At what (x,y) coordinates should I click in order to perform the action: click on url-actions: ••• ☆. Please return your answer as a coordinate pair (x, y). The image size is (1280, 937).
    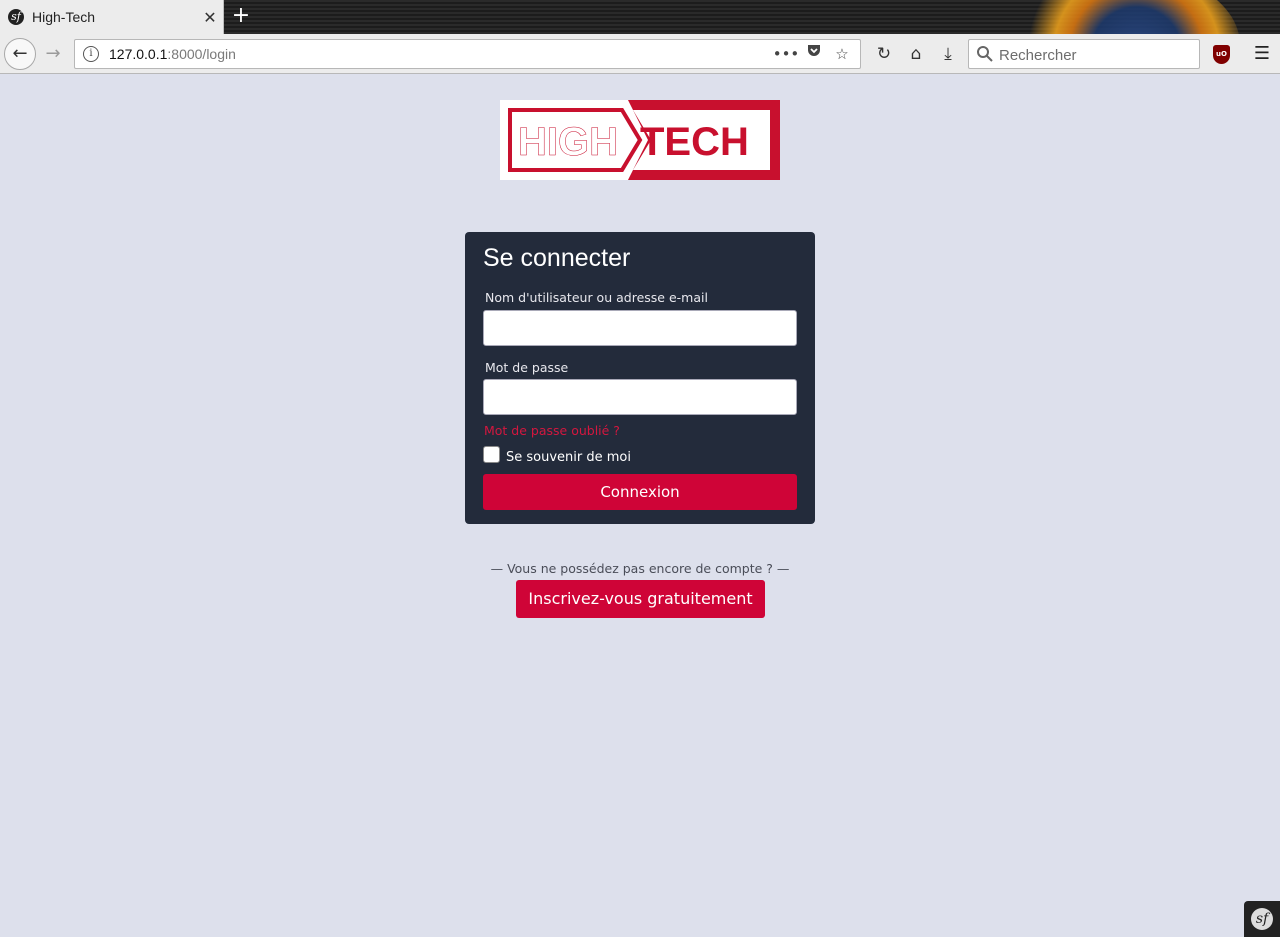
    Looking at the image, I should click on (814, 54).